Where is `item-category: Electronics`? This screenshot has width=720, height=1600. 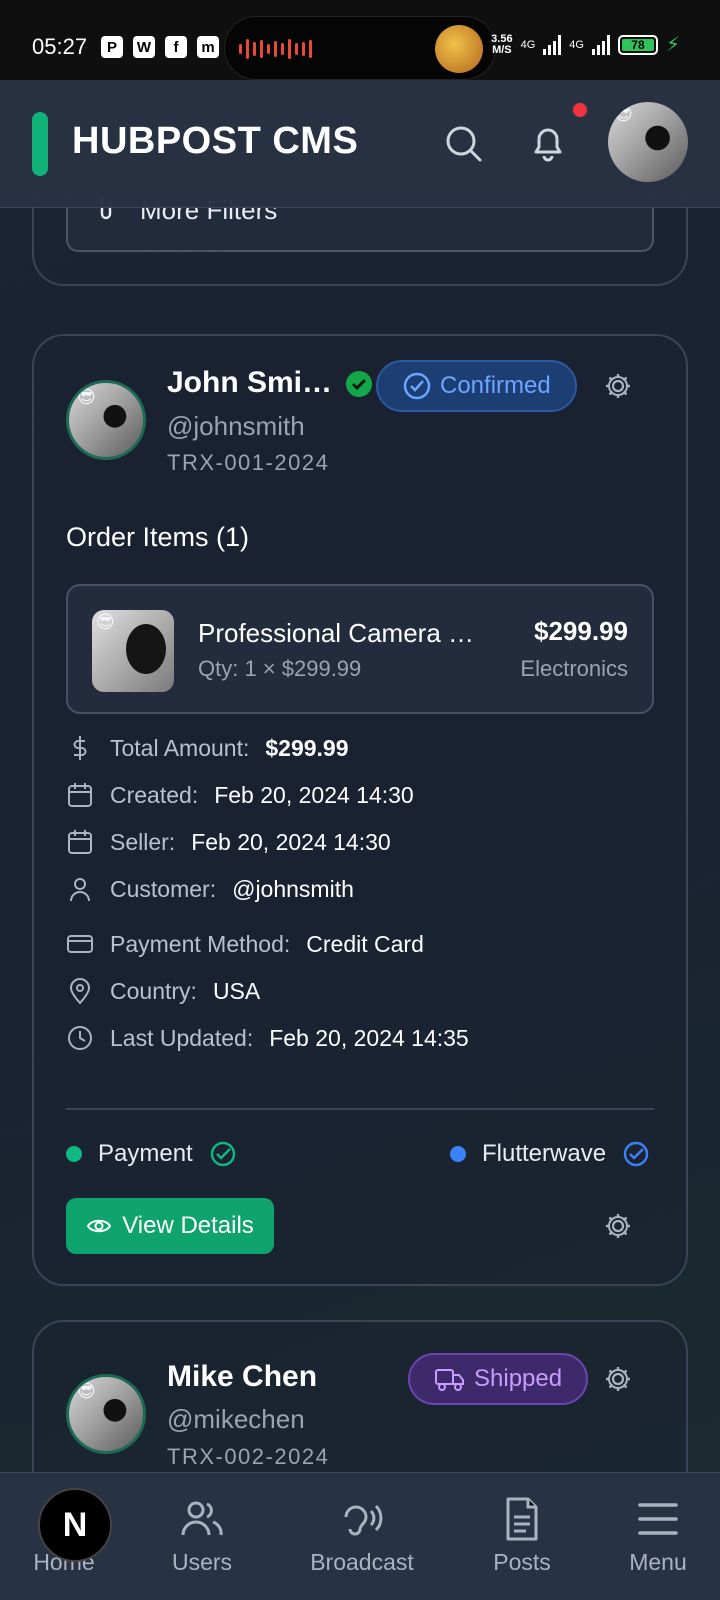
item-category: Electronics is located at coordinates (574, 668).